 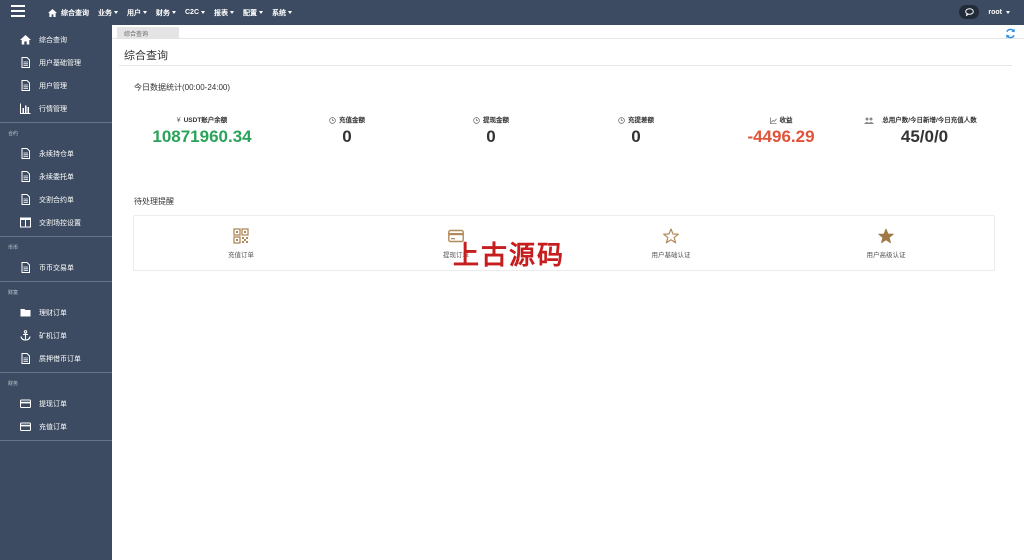 I want to click on sidebar-item-label: 矿机订单, so click(x=53, y=336).